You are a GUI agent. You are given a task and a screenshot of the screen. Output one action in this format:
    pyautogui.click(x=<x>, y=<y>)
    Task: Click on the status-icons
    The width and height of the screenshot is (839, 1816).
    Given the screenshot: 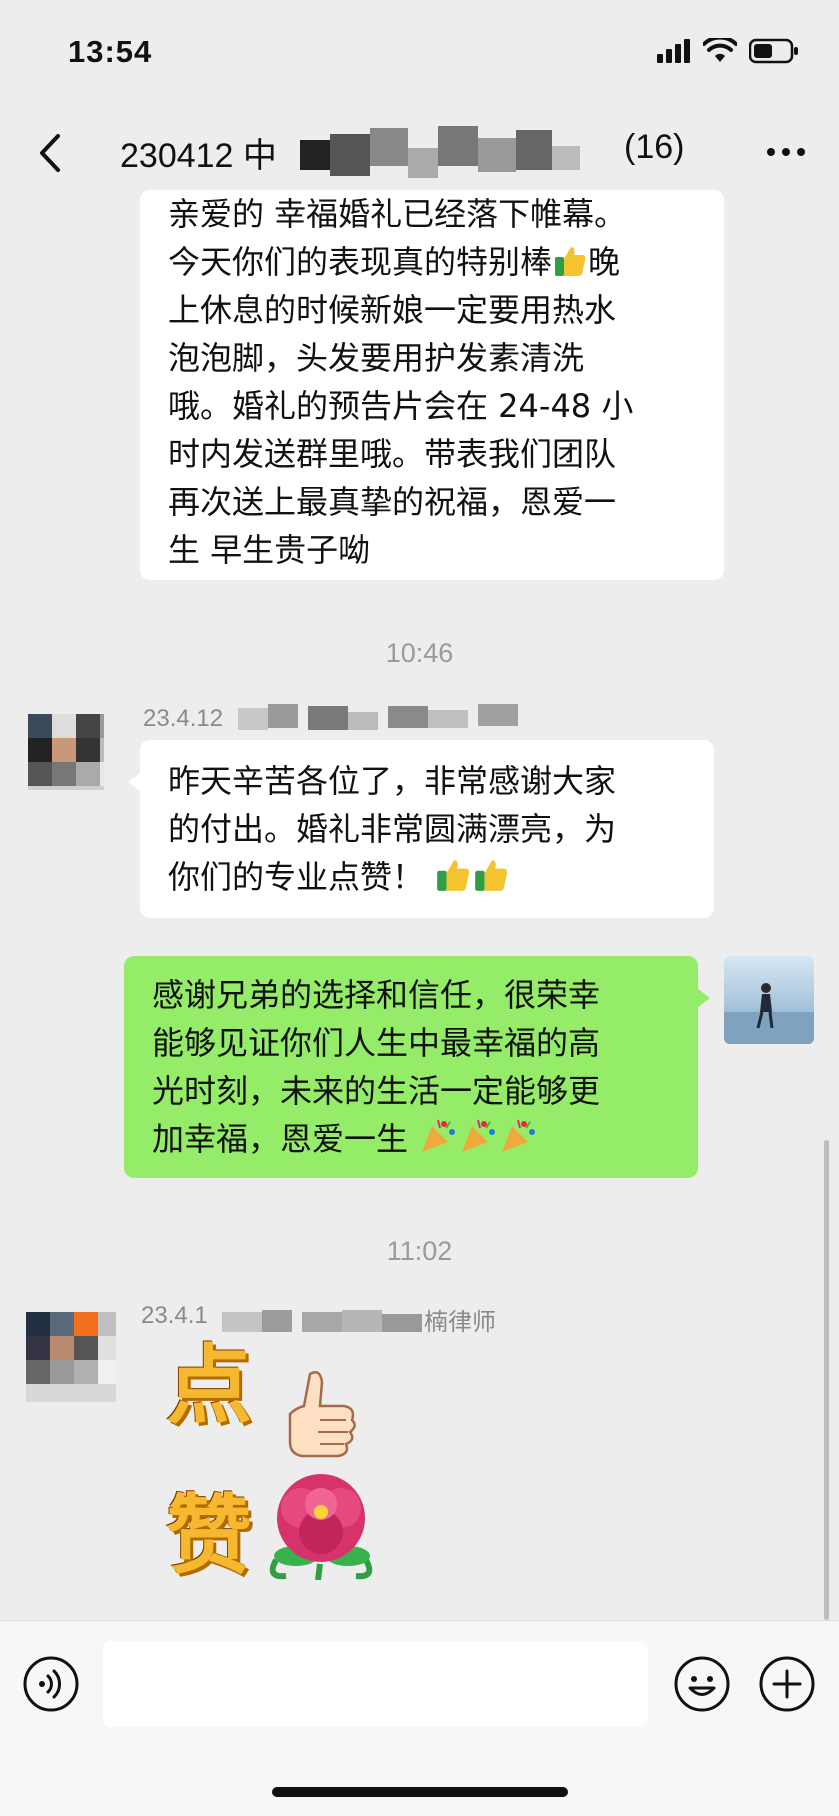 What is the action you would take?
    pyautogui.click(x=728, y=51)
    